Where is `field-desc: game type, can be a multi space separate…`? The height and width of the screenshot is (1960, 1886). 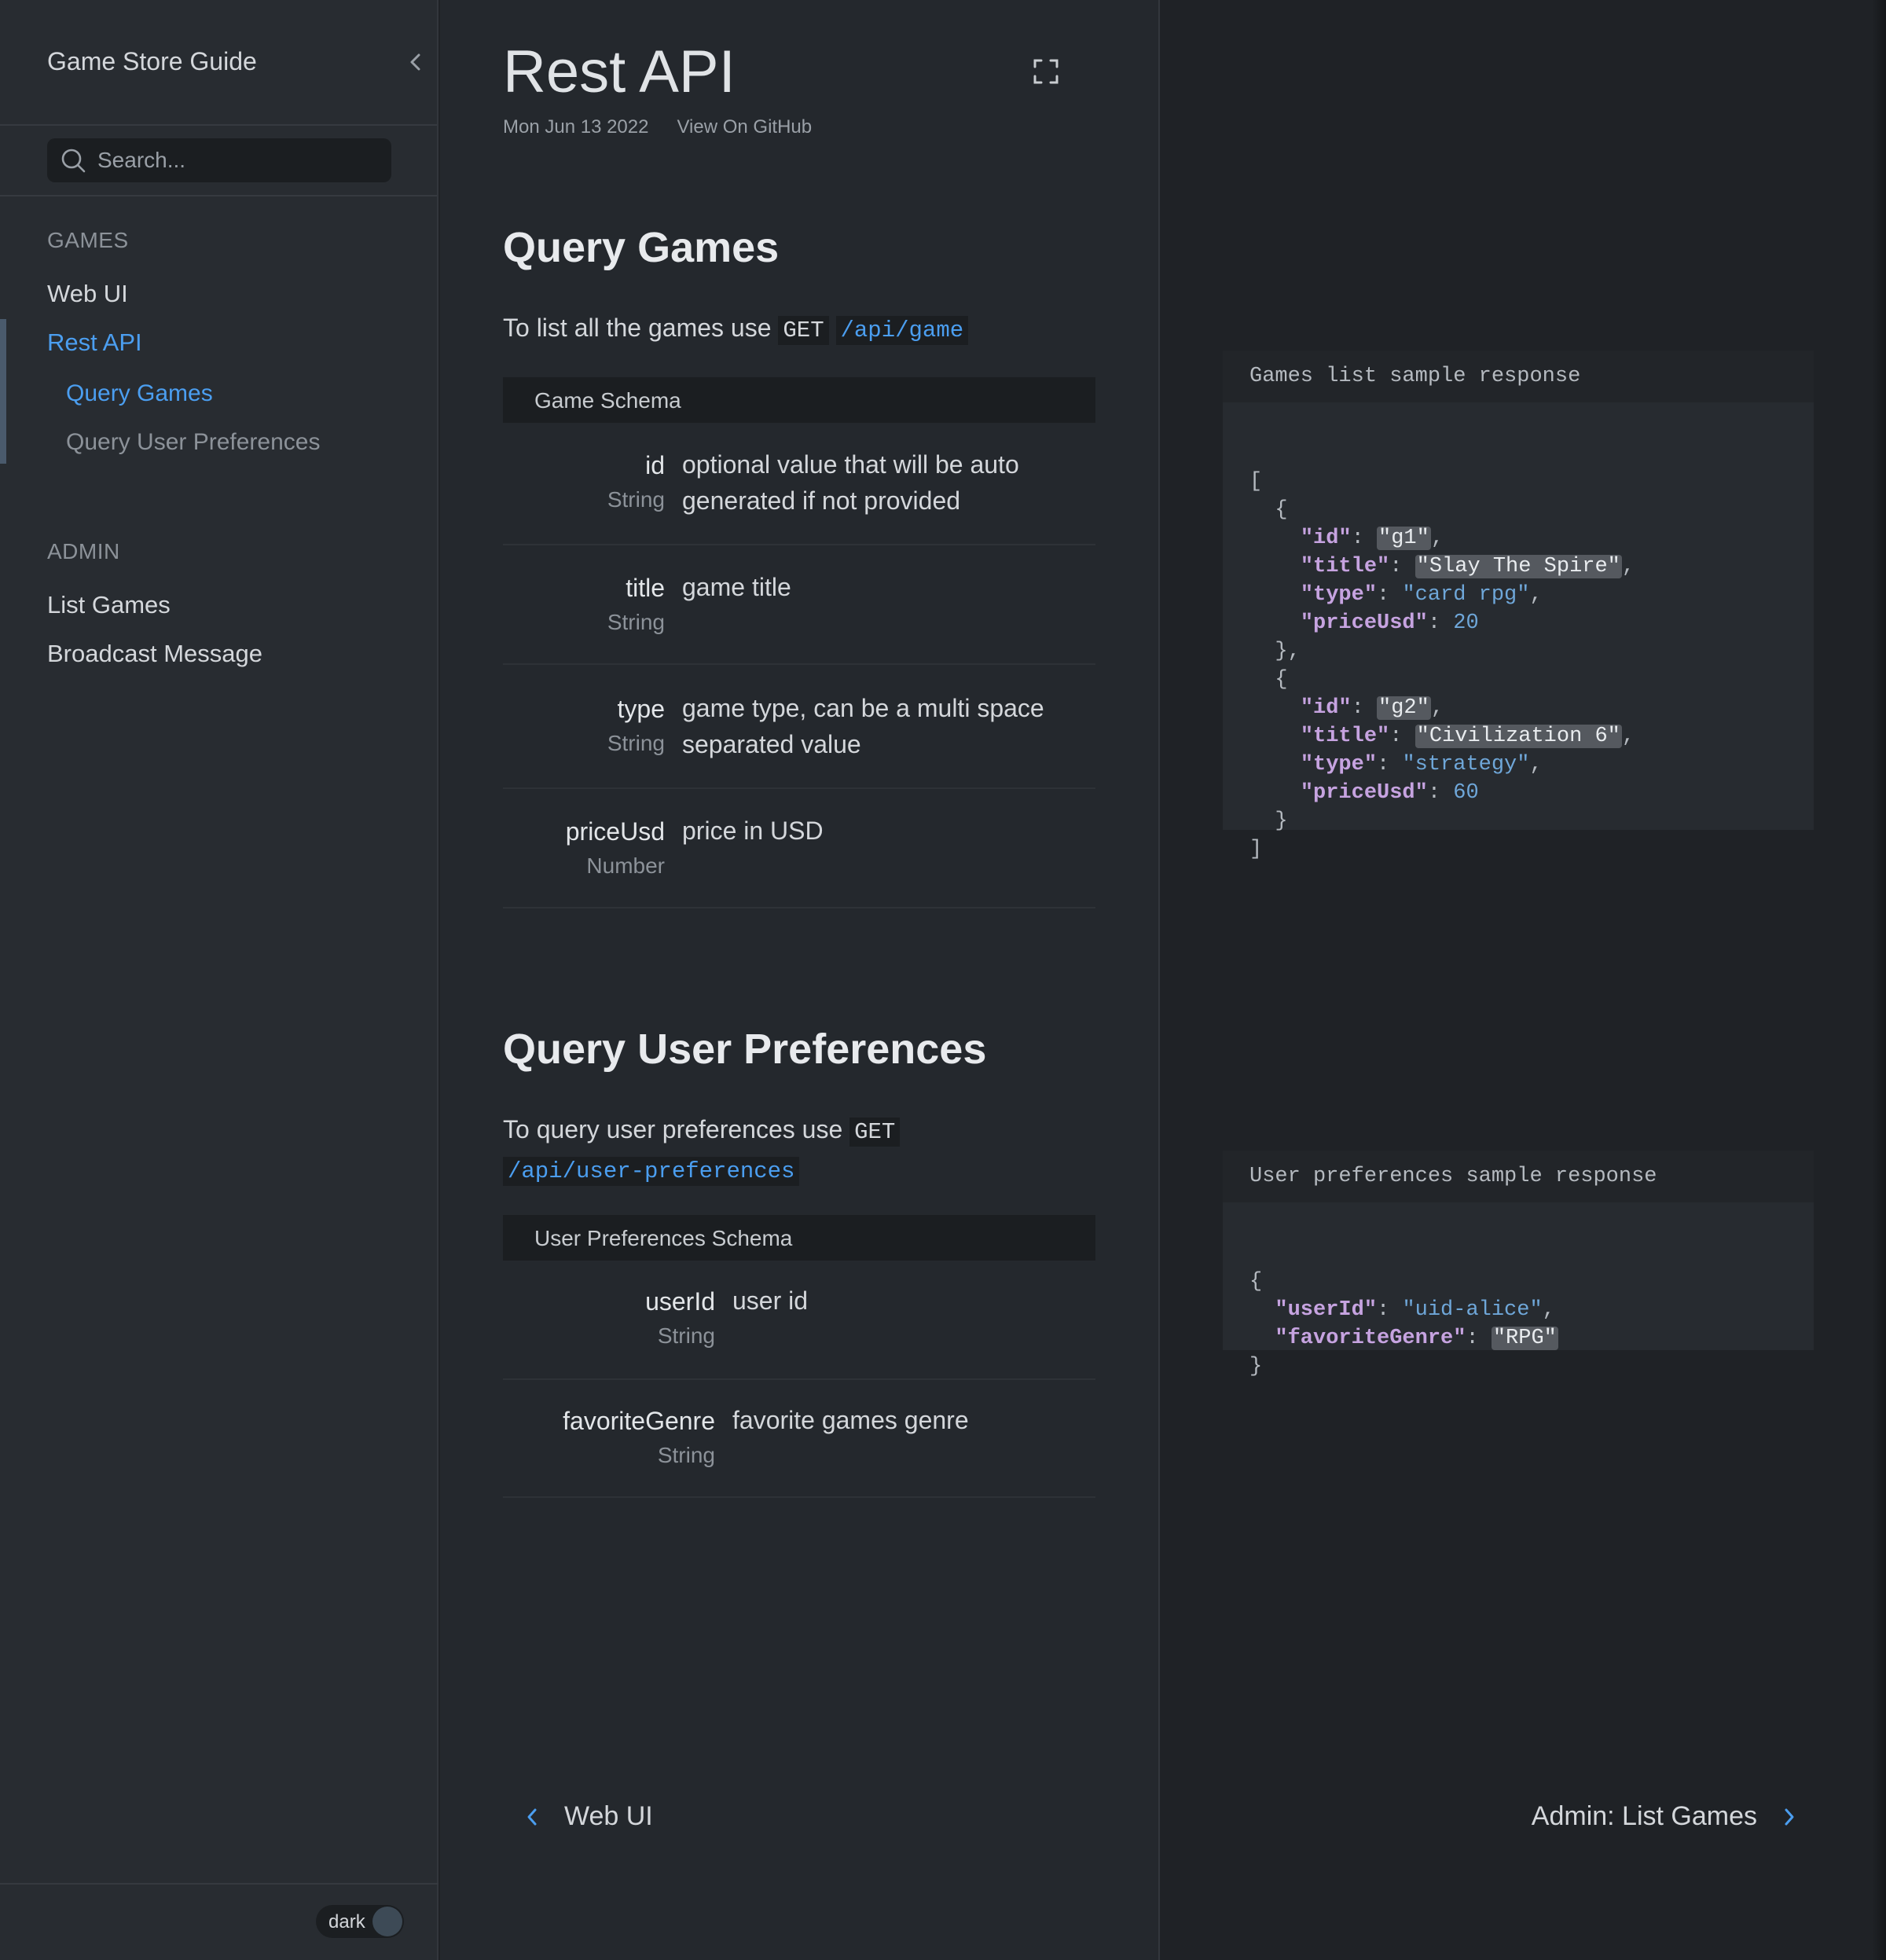 field-desc: game type, can be a multi space separate… is located at coordinates (863, 726).